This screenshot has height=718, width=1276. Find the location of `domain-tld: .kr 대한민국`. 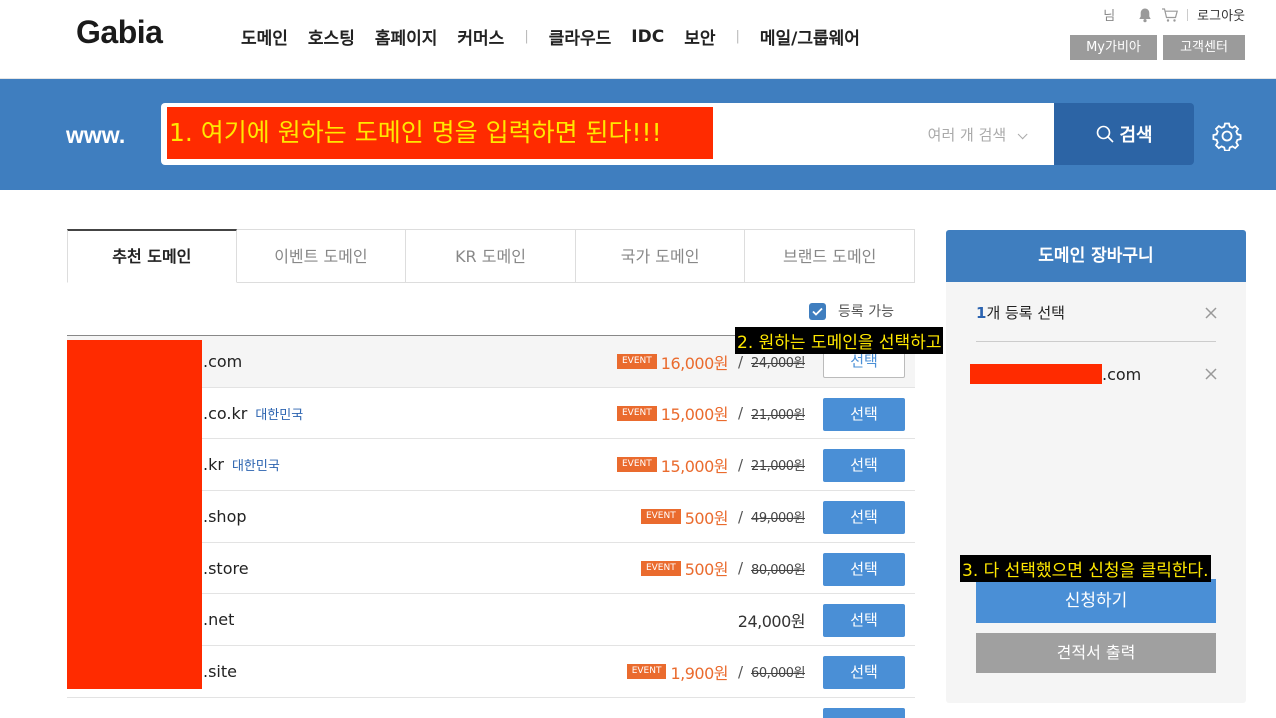

domain-tld: .kr 대한민국 is located at coordinates (241, 465).